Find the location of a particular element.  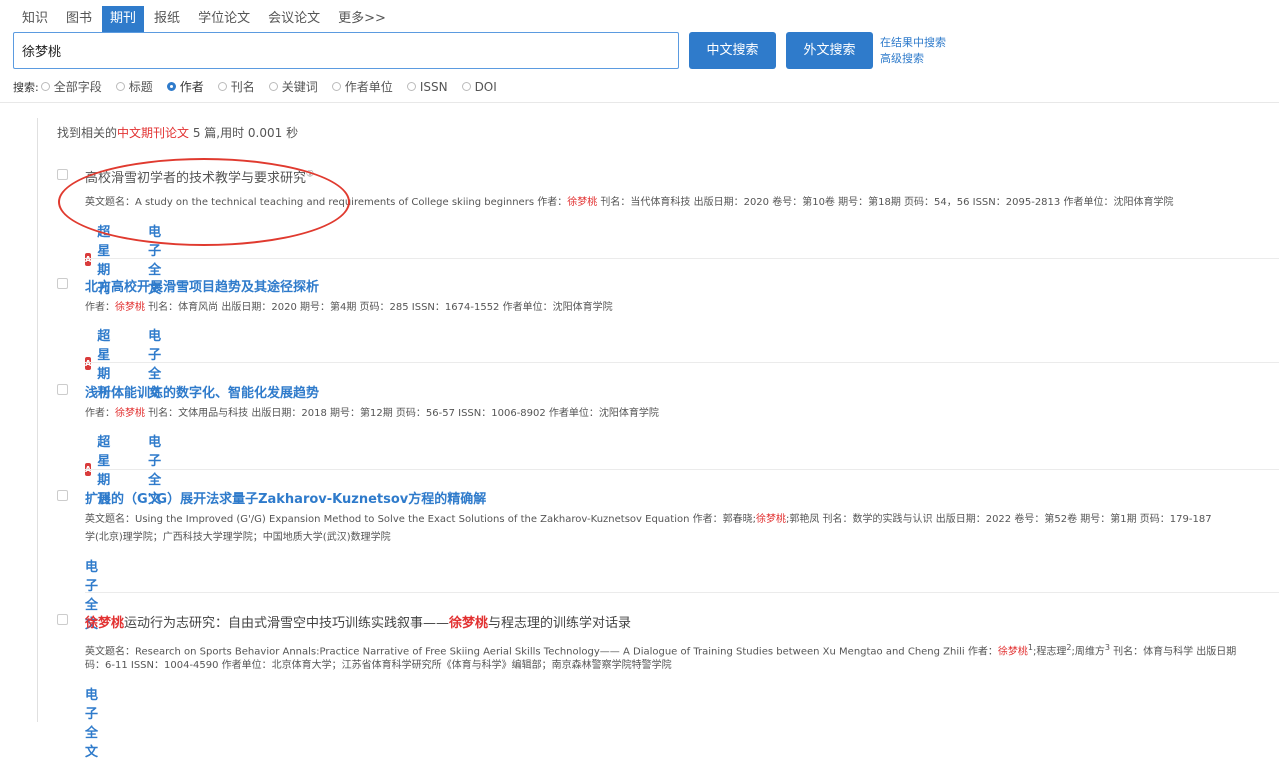

radio-label: 刊名 is located at coordinates (242, 87).